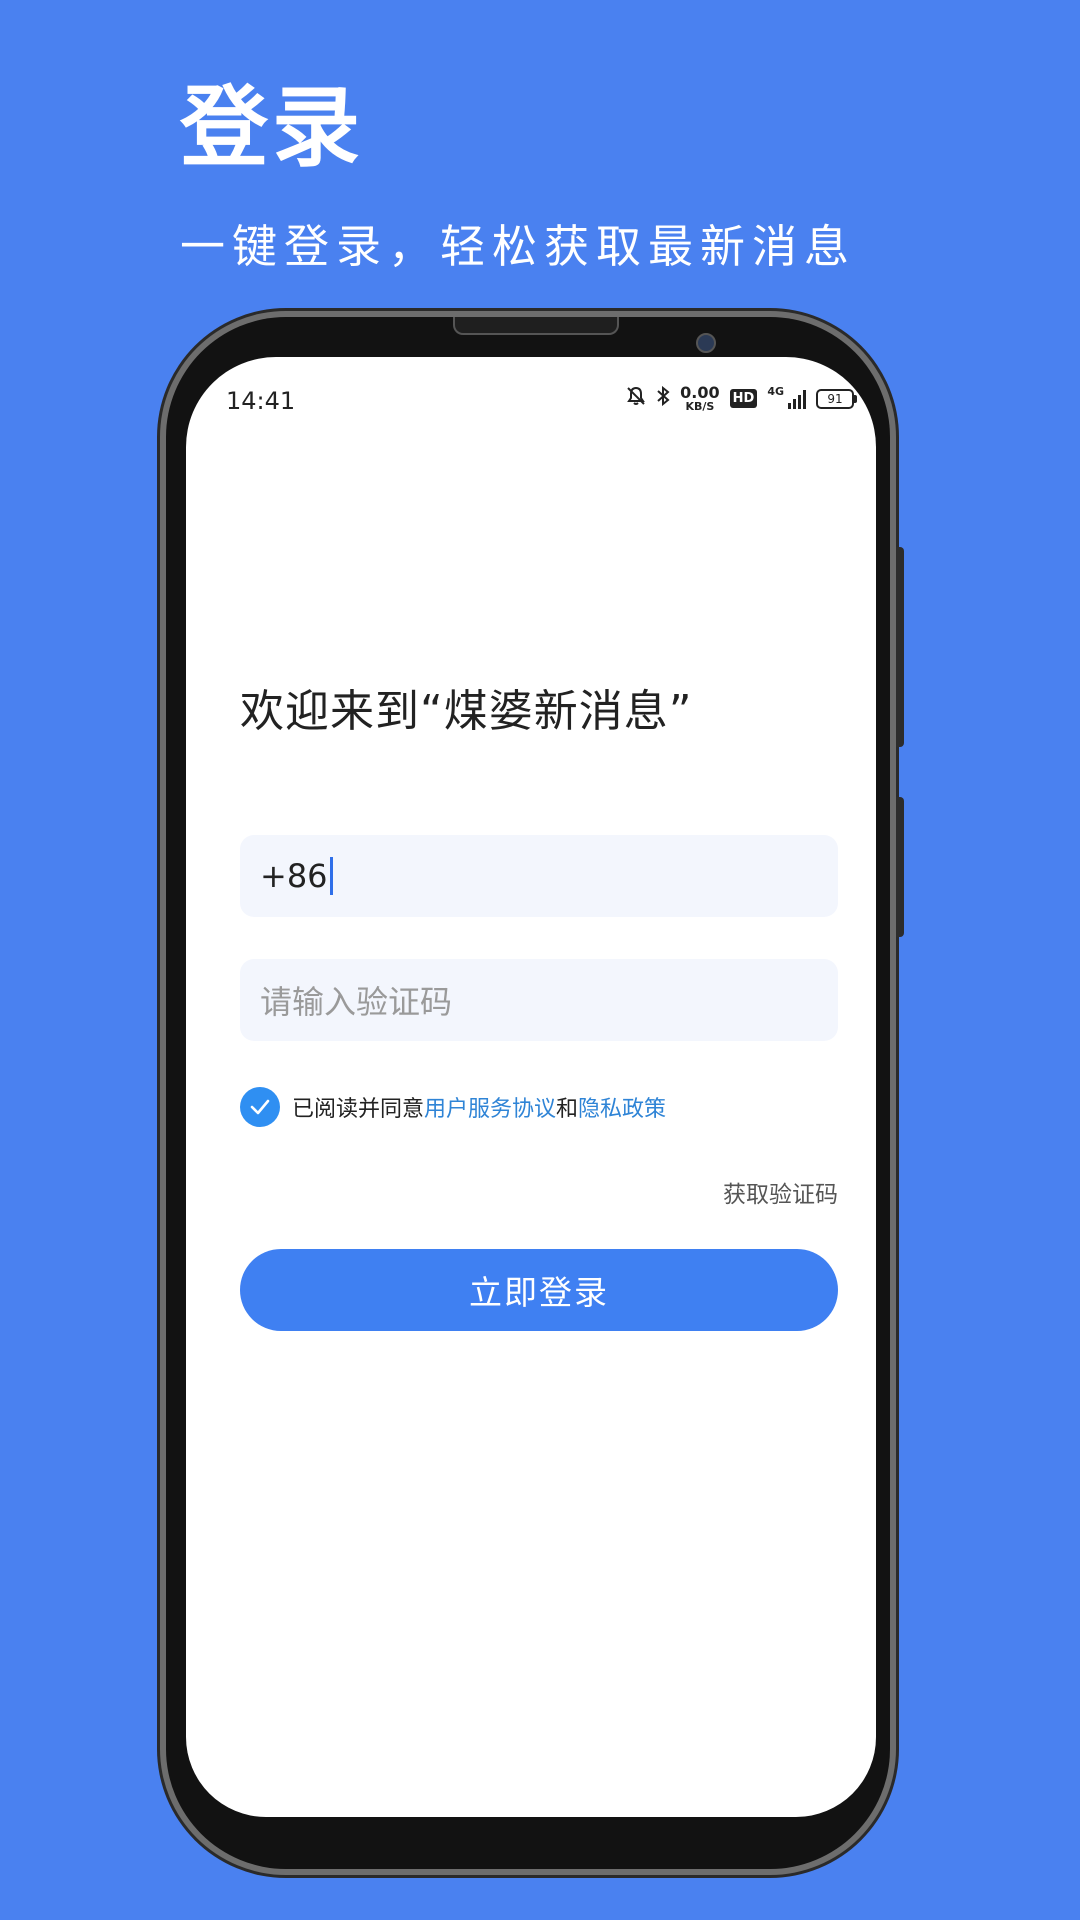  What do you see at coordinates (331, 876) in the screenshot?
I see `text-cursor` at bounding box center [331, 876].